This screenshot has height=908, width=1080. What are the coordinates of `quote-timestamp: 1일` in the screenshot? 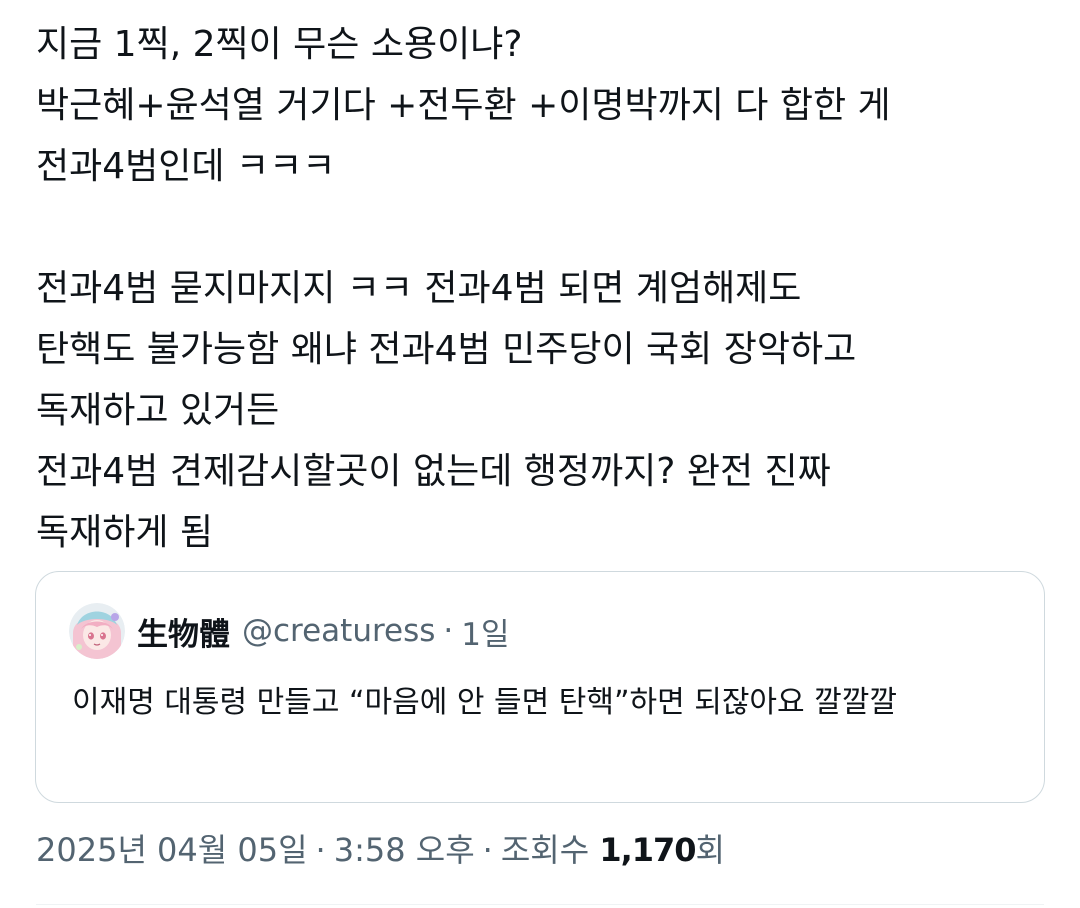 It's located at (485, 631).